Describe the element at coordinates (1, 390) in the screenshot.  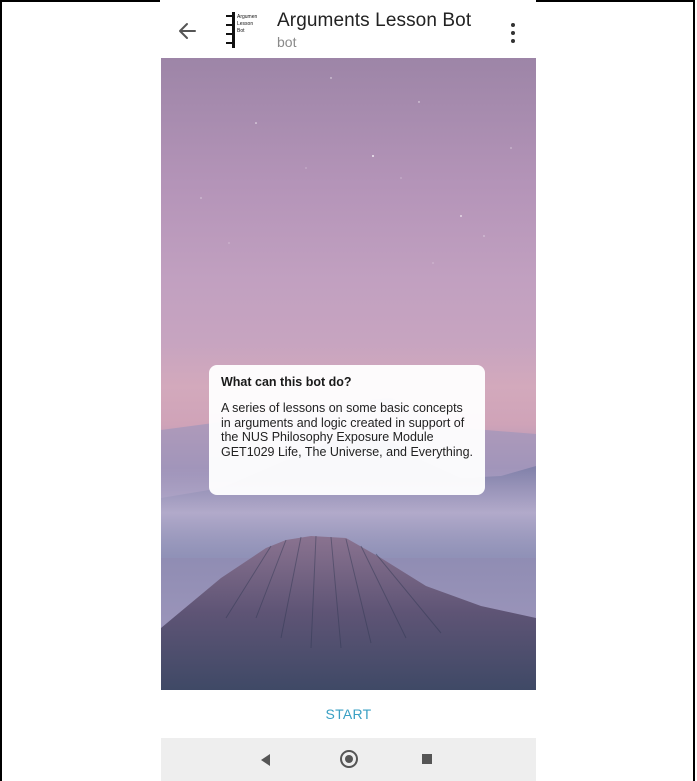
I see `frame-left-border` at that location.